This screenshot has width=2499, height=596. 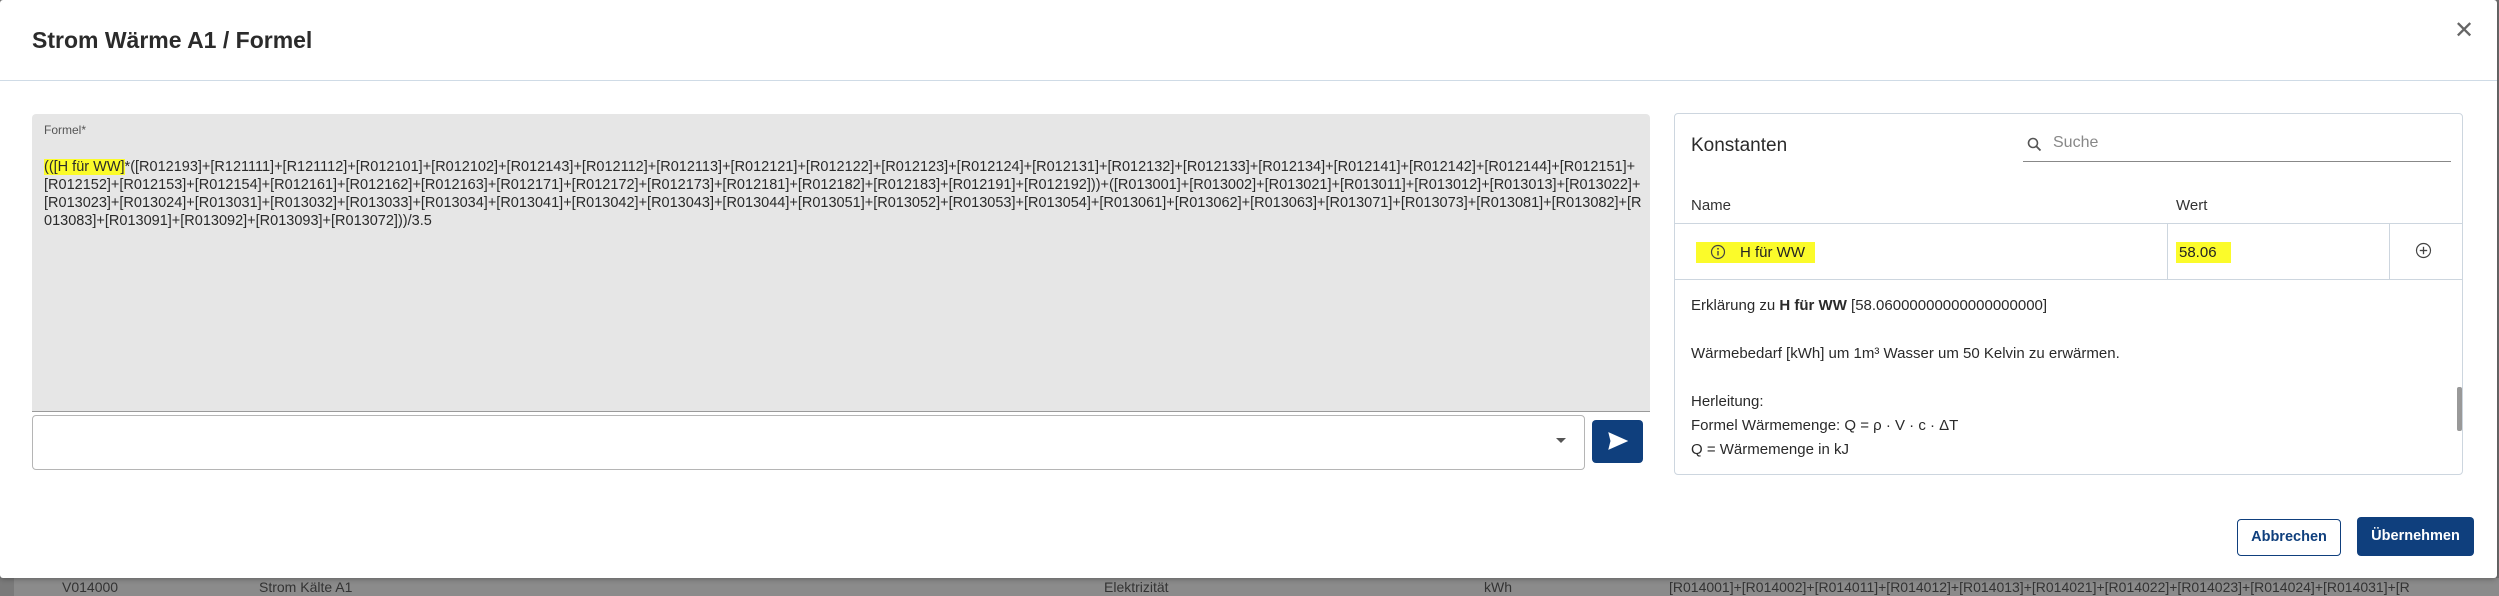 What do you see at coordinates (808, 442) in the screenshot?
I see `formula-input-select` at bounding box center [808, 442].